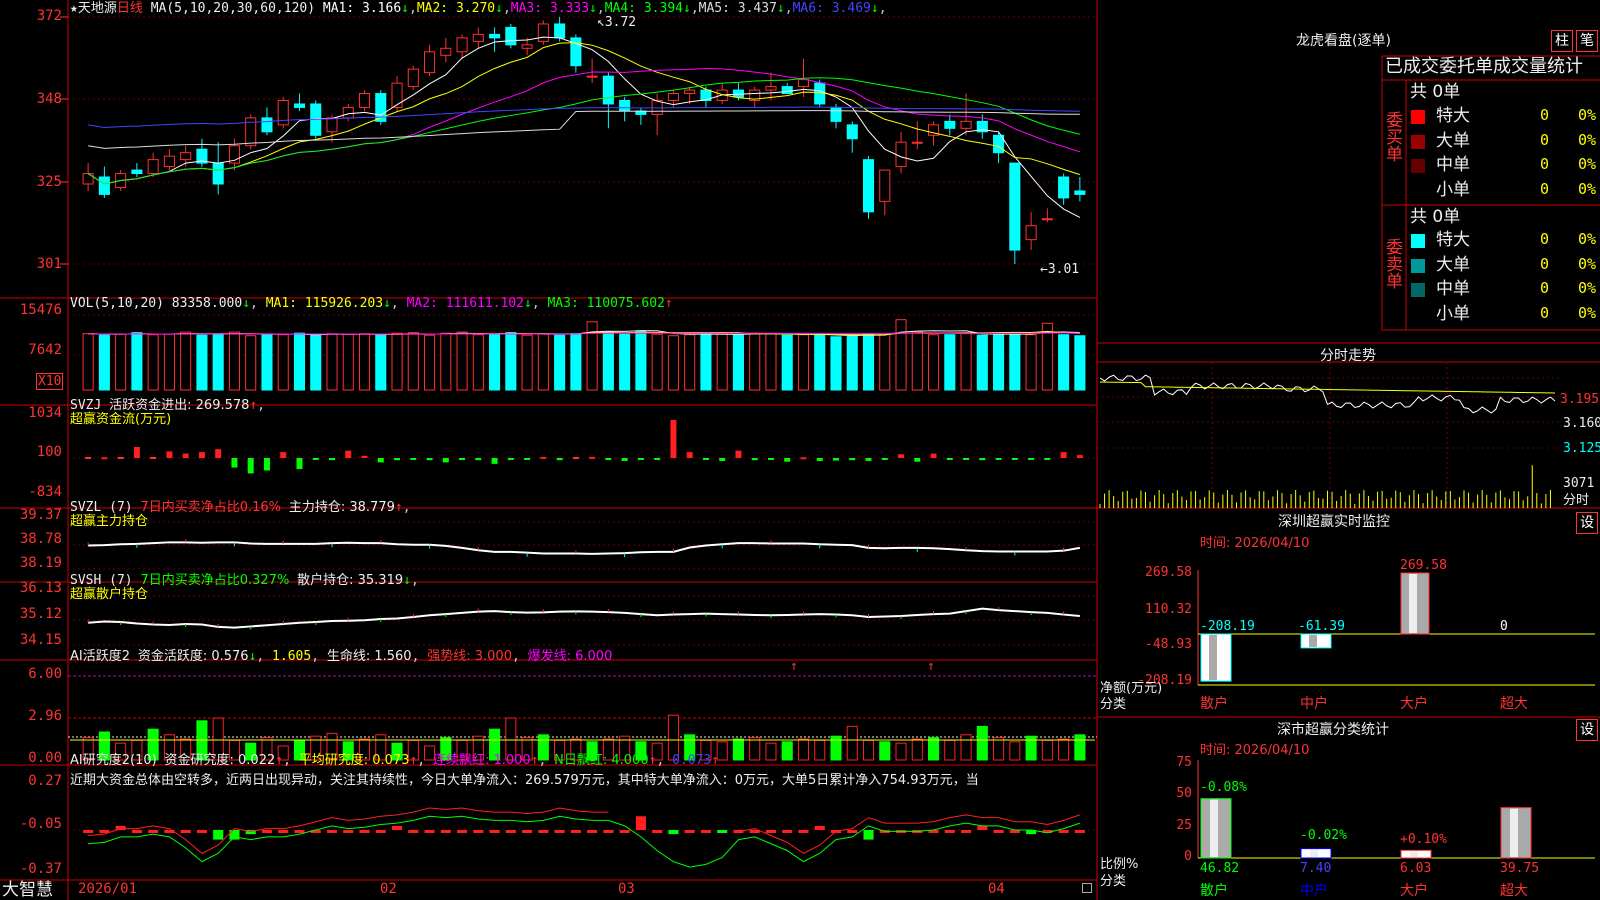  I want to click on monitor-settings-button: 设, so click(1587, 523).